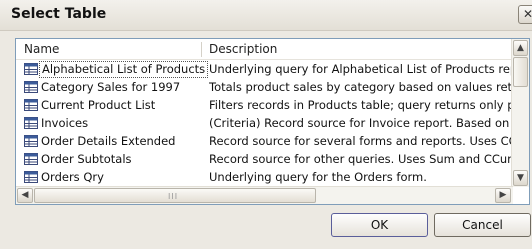  Describe the element at coordinates (65, 123) in the screenshot. I see `list-item-name: Invoices` at that location.